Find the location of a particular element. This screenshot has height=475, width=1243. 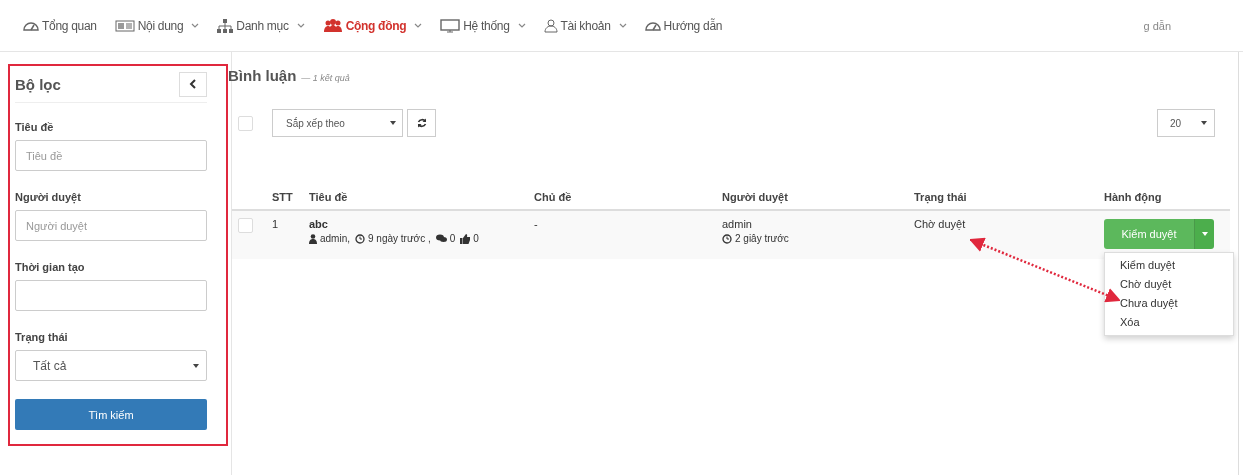

refresh-button is located at coordinates (421, 123).